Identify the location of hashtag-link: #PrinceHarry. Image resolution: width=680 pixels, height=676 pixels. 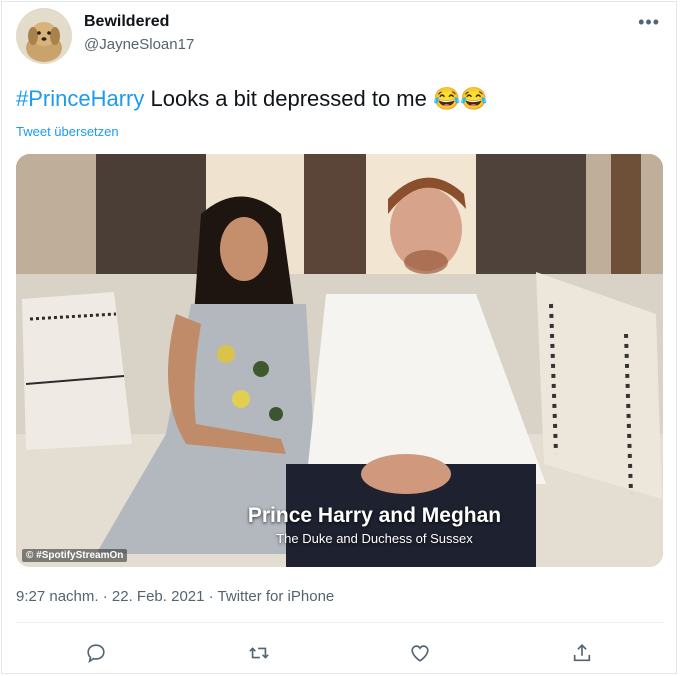
(80, 98).